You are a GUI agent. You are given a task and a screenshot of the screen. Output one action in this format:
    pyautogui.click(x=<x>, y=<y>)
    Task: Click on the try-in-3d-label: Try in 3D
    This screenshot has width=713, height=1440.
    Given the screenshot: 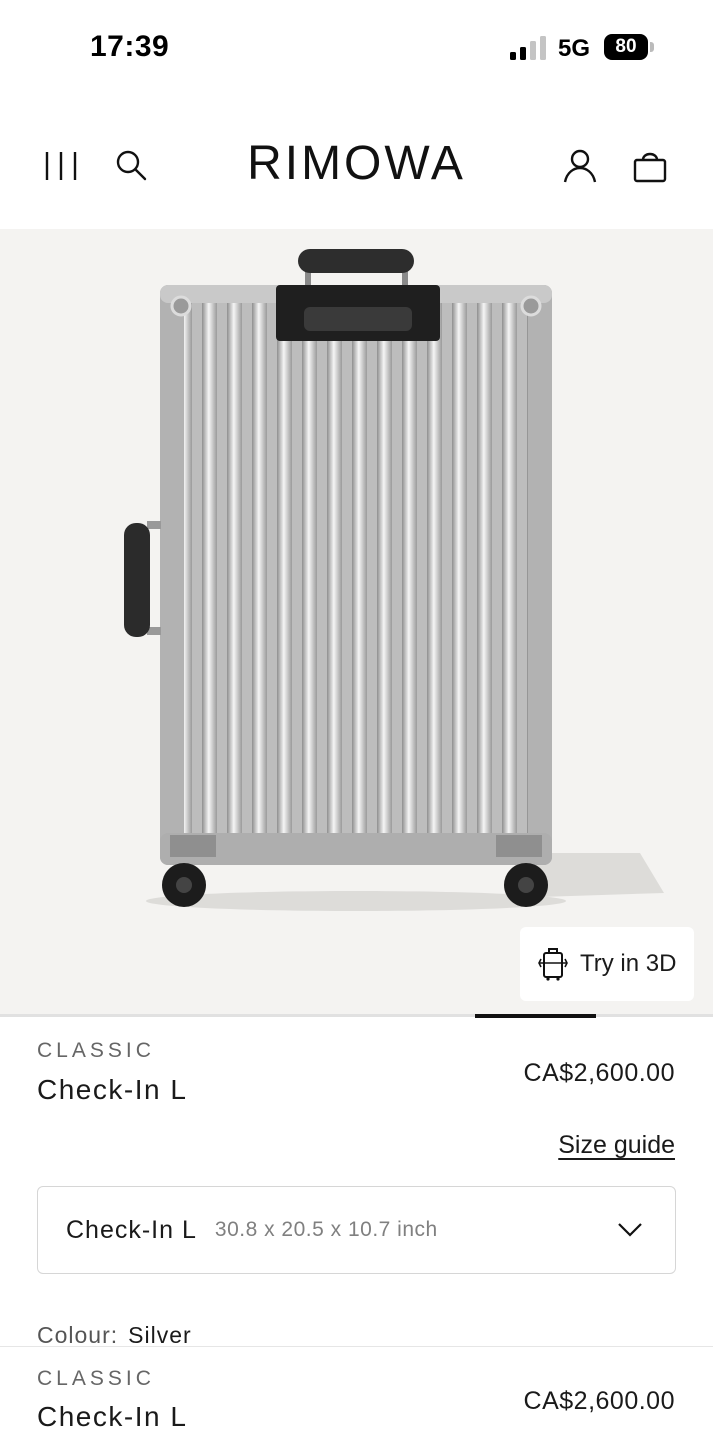 What is the action you would take?
    pyautogui.click(x=628, y=963)
    